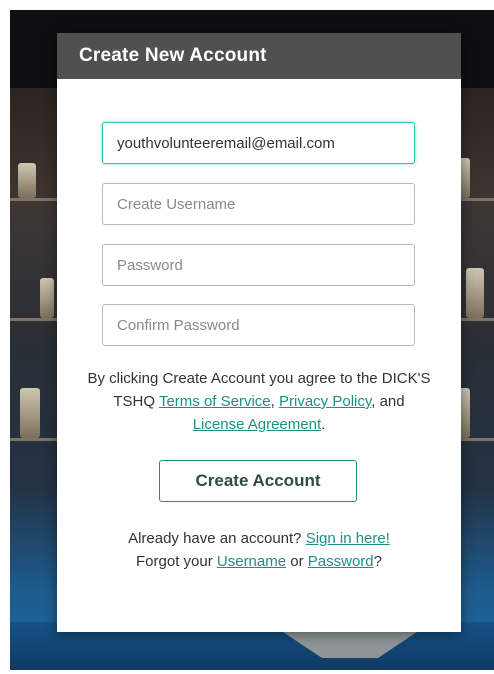  What do you see at coordinates (323, 424) in the screenshot?
I see `terms-suffix: .` at bounding box center [323, 424].